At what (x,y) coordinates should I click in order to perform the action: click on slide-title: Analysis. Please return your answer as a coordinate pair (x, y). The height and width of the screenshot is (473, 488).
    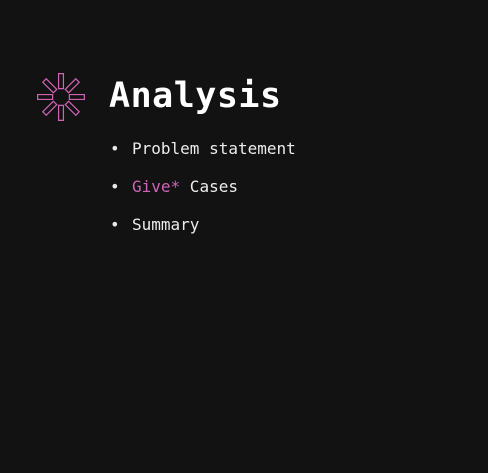
    Looking at the image, I should click on (195, 96).